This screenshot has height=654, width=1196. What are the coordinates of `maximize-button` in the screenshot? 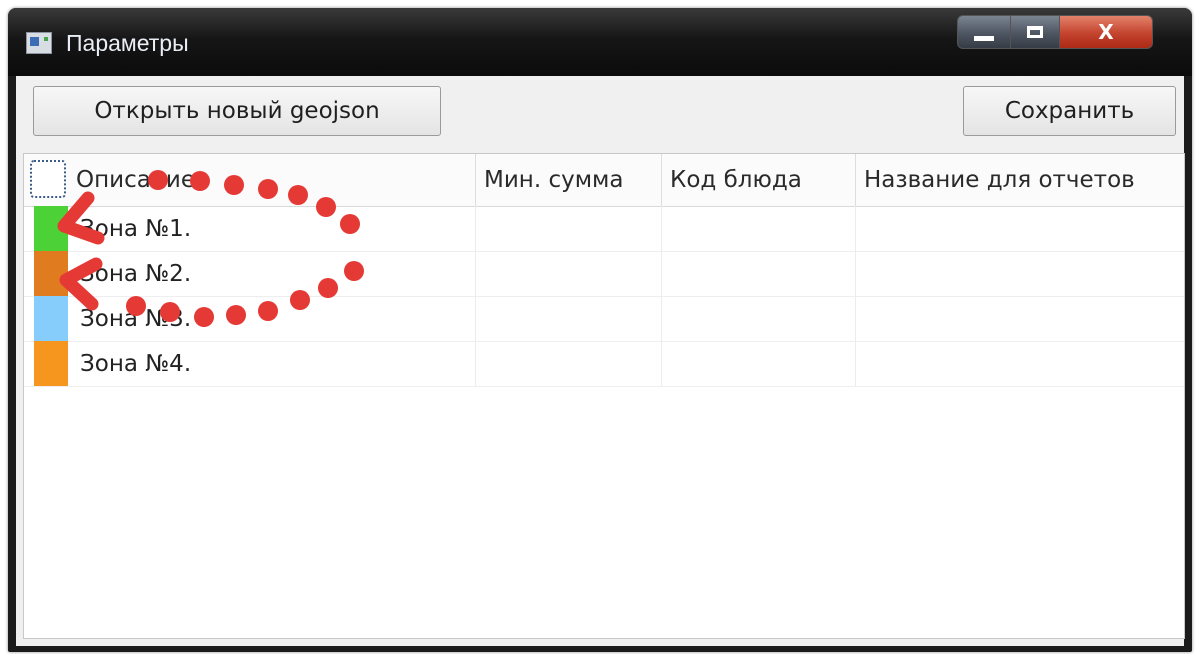 It's located at (1035, 32).